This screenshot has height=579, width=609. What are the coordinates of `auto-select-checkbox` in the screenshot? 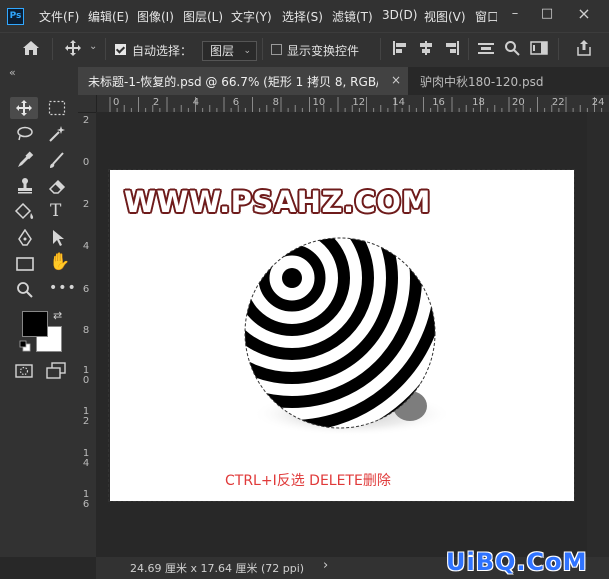 It's located at (120, 49).